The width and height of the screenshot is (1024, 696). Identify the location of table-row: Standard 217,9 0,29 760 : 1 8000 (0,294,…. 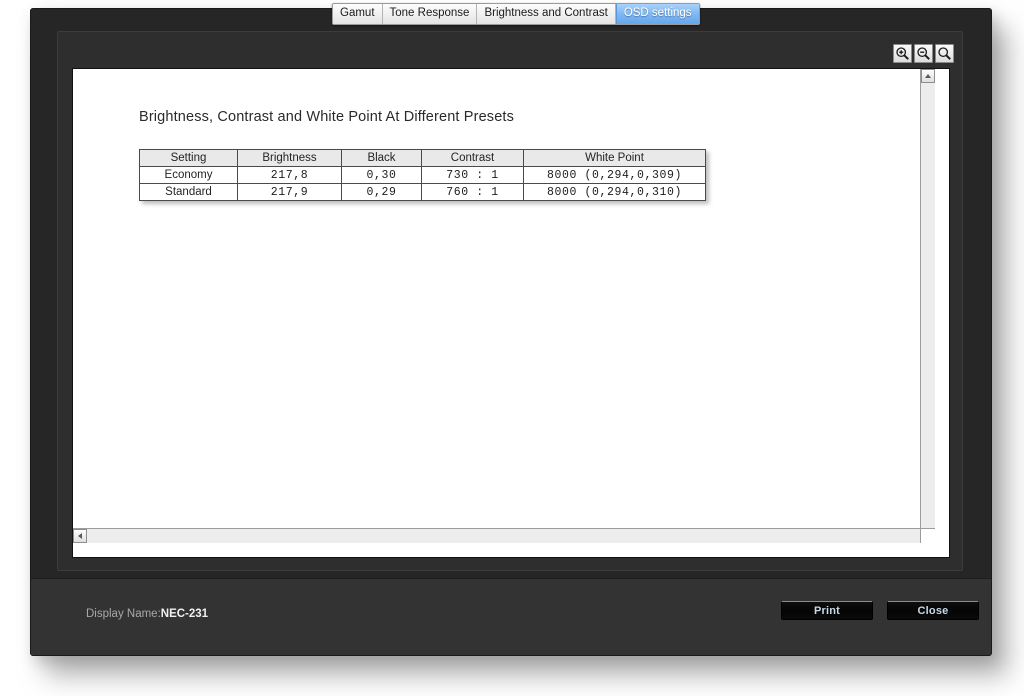
(422, 192).